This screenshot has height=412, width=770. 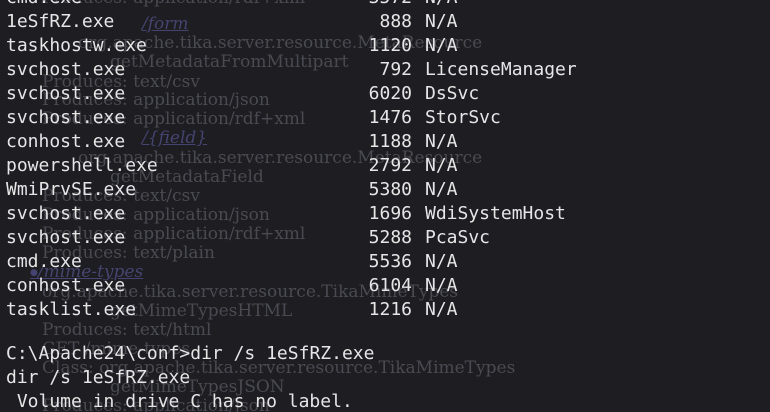 I want to click on process-service: StorSvc, so click(x=463, y=117).